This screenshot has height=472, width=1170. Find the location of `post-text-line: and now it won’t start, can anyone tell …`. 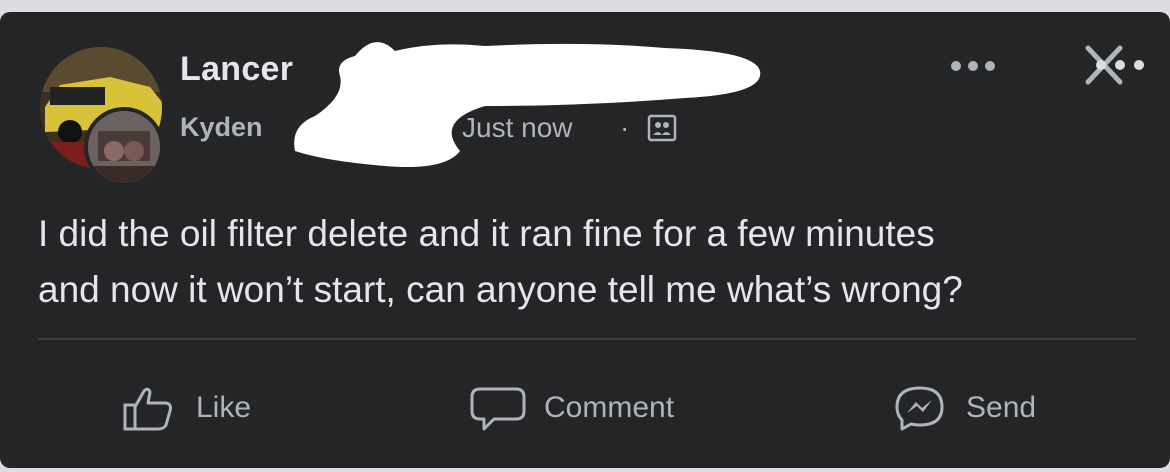

post-text-line: and now it won’t start, can anyone tell … is located at coordinates (500, 289).